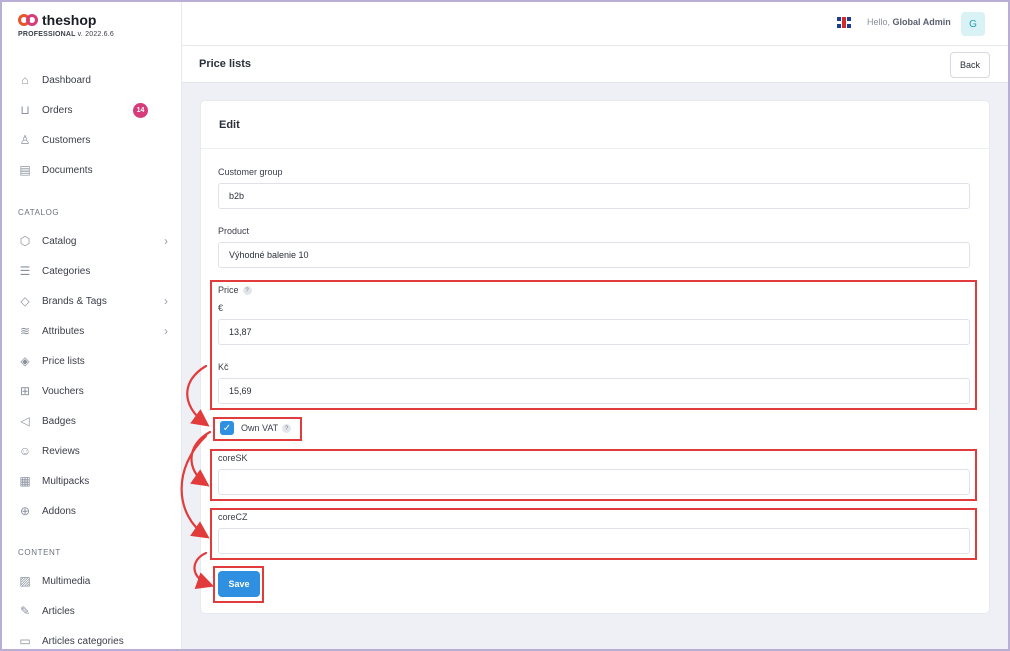  What do you see at coordinates (266, 428) in the screenshot?
I see `own-vat-label: Own VAT?` at bounding box center [266, 428].